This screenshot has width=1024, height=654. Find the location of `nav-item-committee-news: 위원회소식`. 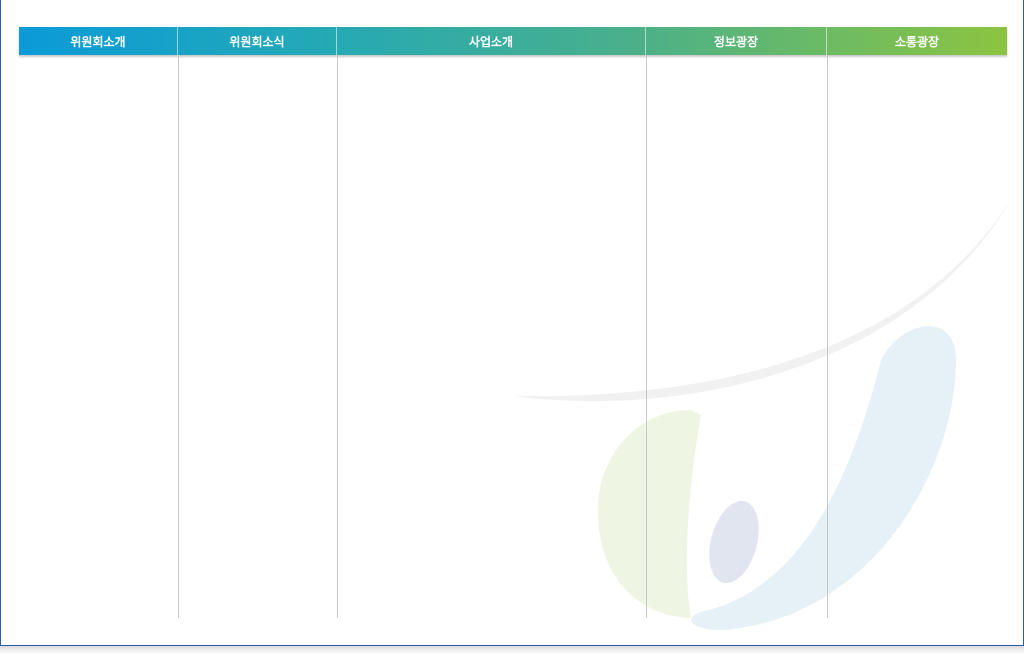

nav-item-committee-news: 위원회소식 is located at coordinates (257, 41).